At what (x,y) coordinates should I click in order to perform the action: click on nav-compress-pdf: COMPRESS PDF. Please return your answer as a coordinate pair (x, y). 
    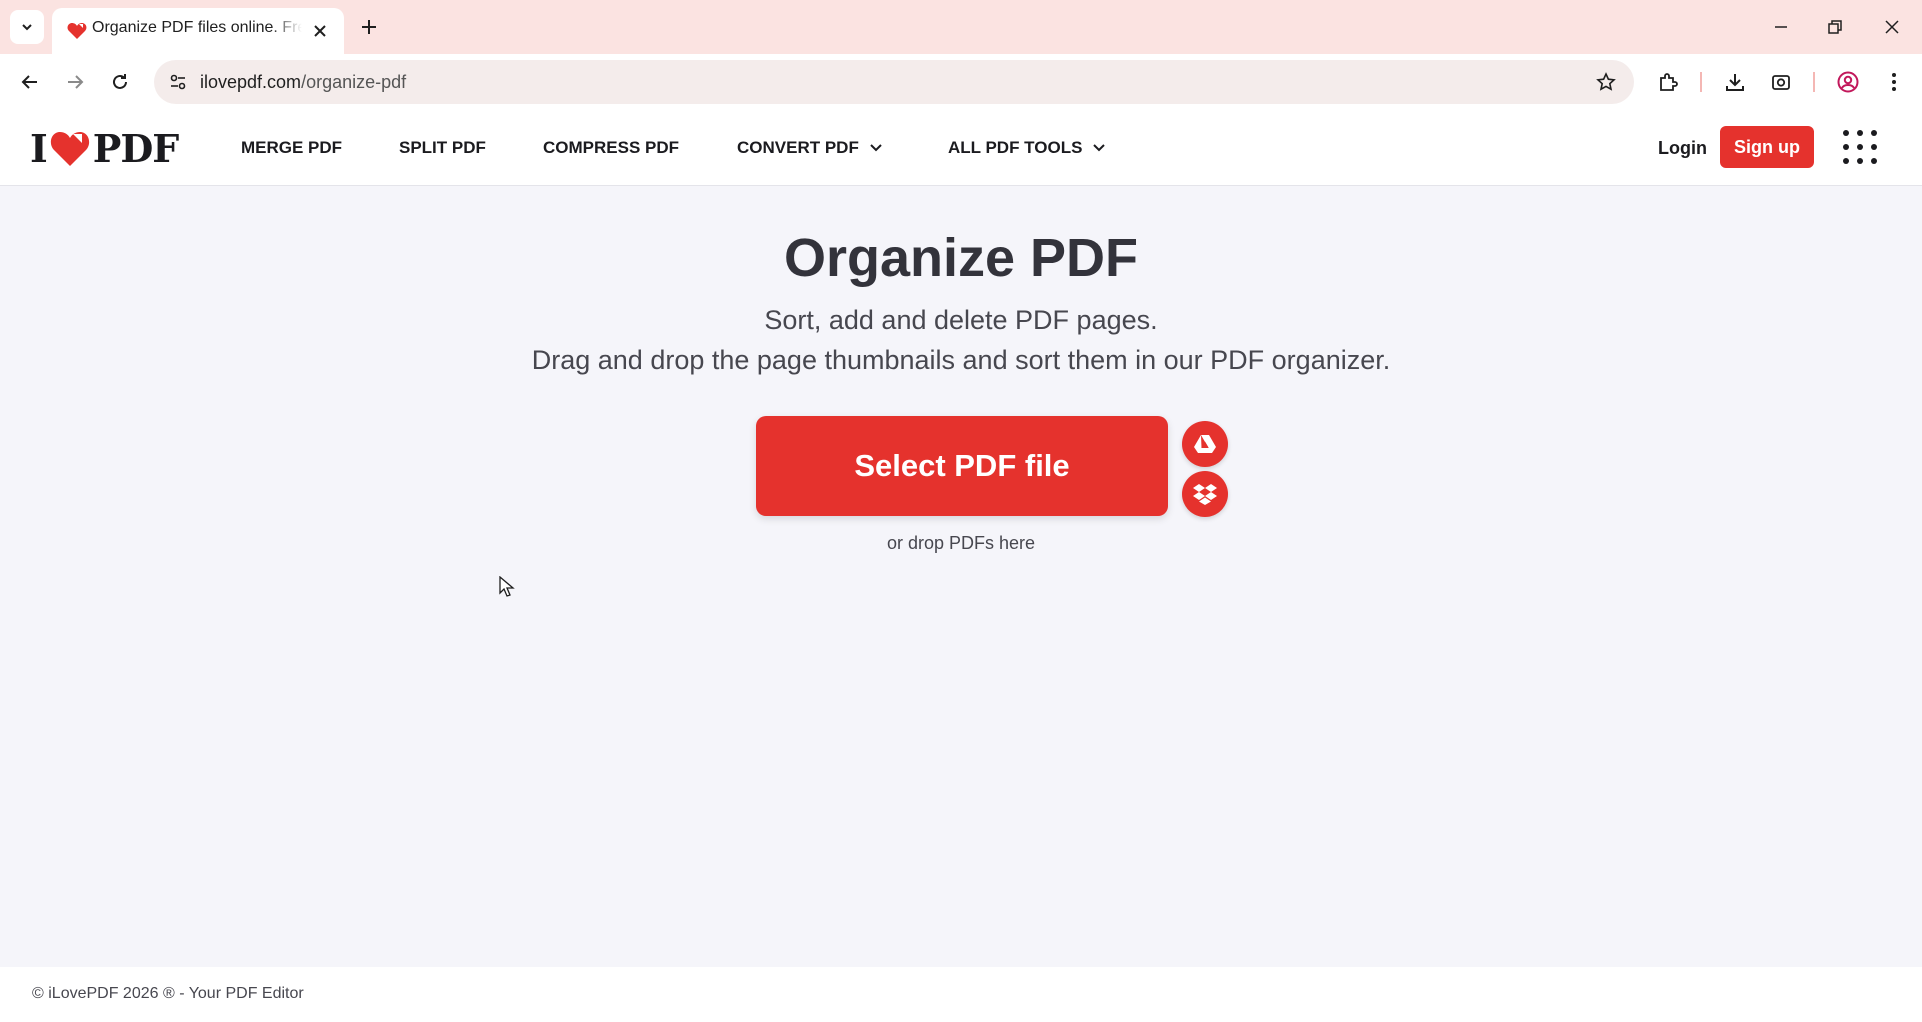
    Looking at the image, I should click on (611, 148).